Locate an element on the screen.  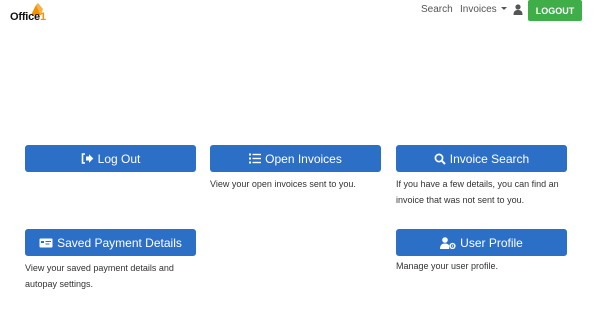
user-cog-icon is located at coordinates (448, 242).